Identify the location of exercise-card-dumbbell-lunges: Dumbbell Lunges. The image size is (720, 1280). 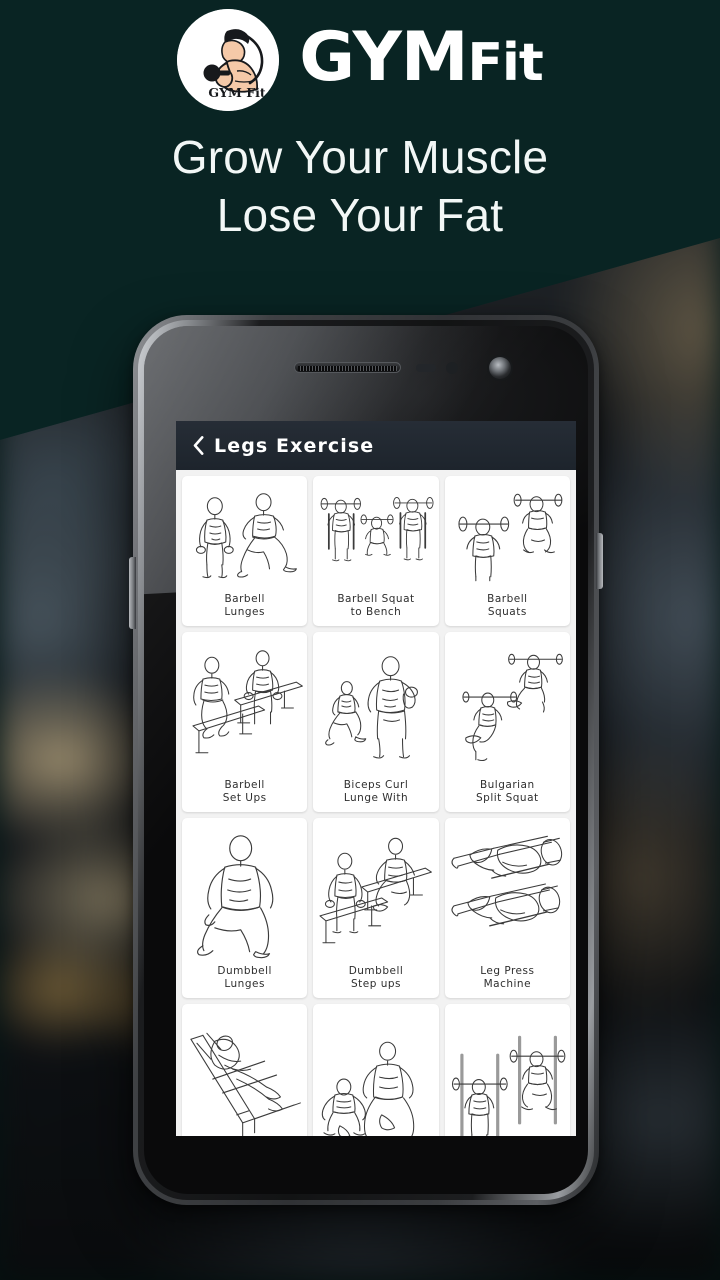
(245, 908).